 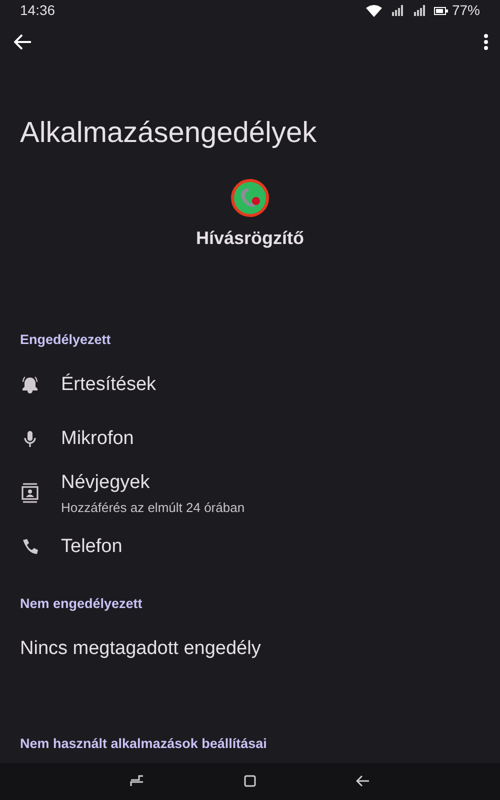 I want to click on permission-item: Névjegyek Hozzáférés az elmúlt 24 órában, so click(x=250, y=493).